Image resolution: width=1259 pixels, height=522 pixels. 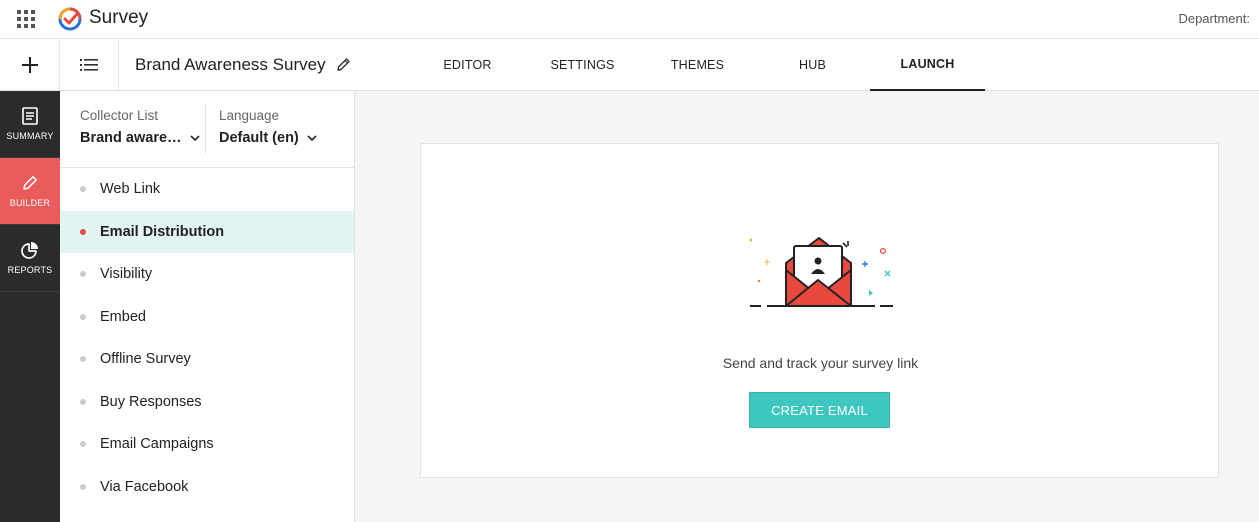 What do you see at coordinates (207, 274) in the screenshot?
I see `menu-item-visibility: Visibility` at bounding box center [207, 274].